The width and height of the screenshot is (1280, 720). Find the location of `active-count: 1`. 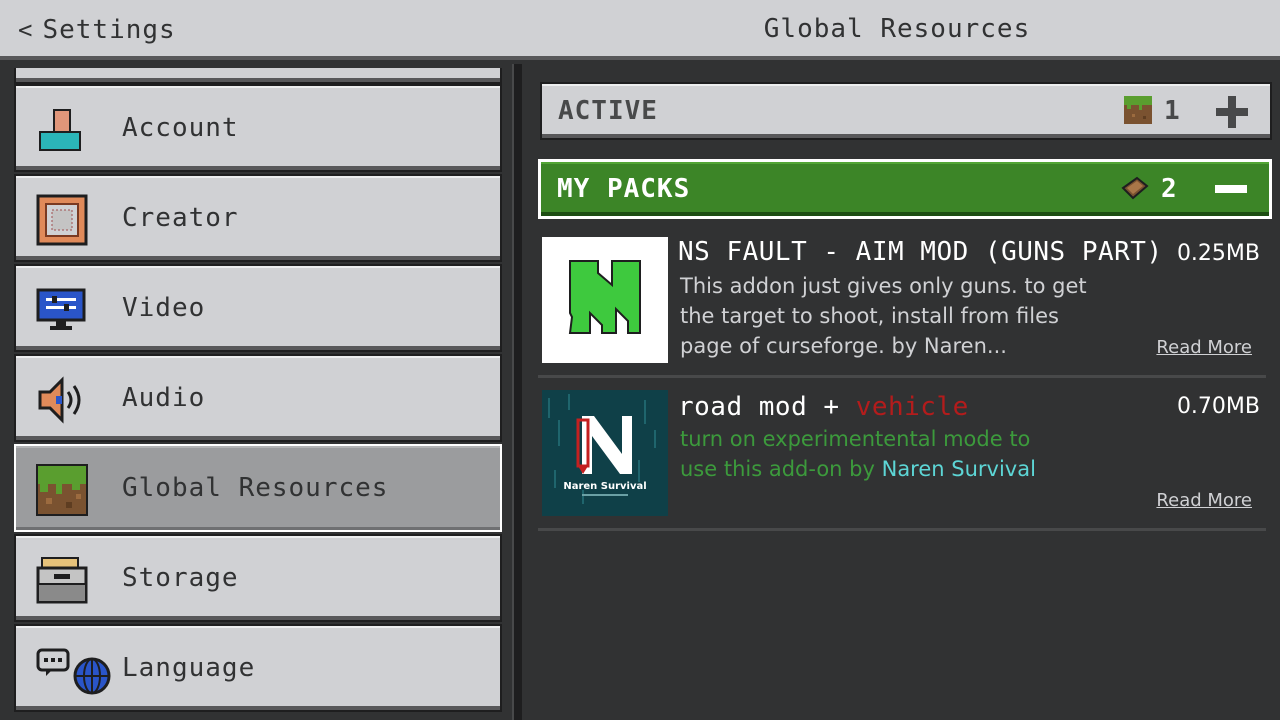

active-count: 1 is located at coordinates (1172, 111).